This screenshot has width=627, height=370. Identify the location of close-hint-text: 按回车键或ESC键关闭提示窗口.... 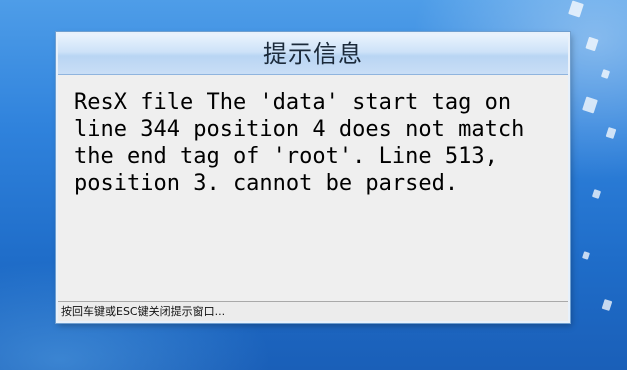
(143, 311).